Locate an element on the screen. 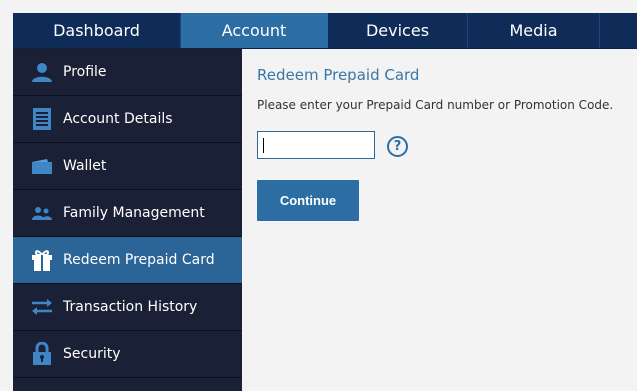  tab-devices: Devices is located at coordinates (398, 30).